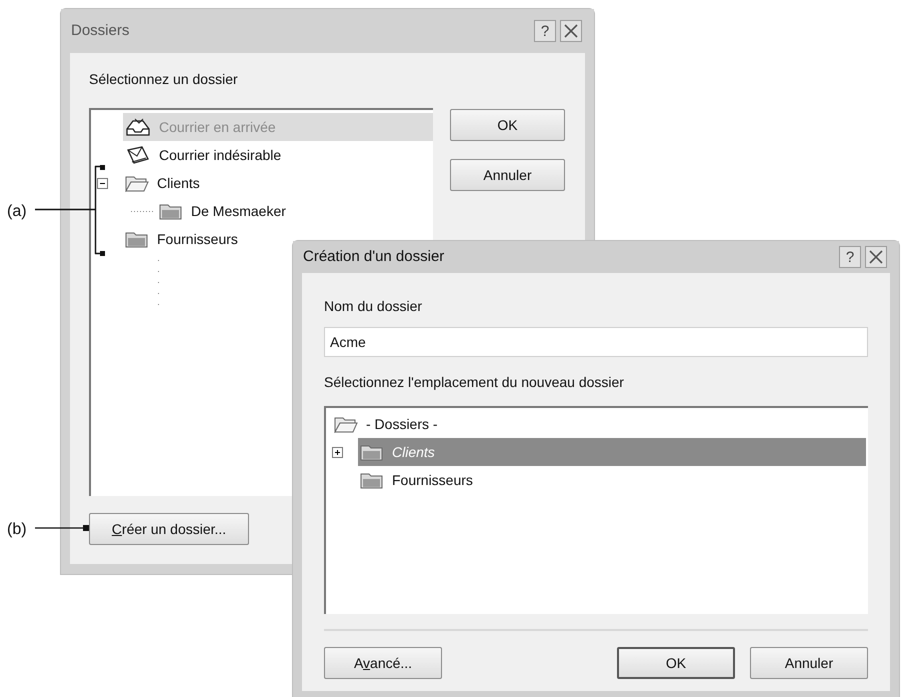 The height and width of the screenshot is (697, 905). Describe the element at coordinates (337, 452) in the screenshot. I see `expand-icon` at that location.